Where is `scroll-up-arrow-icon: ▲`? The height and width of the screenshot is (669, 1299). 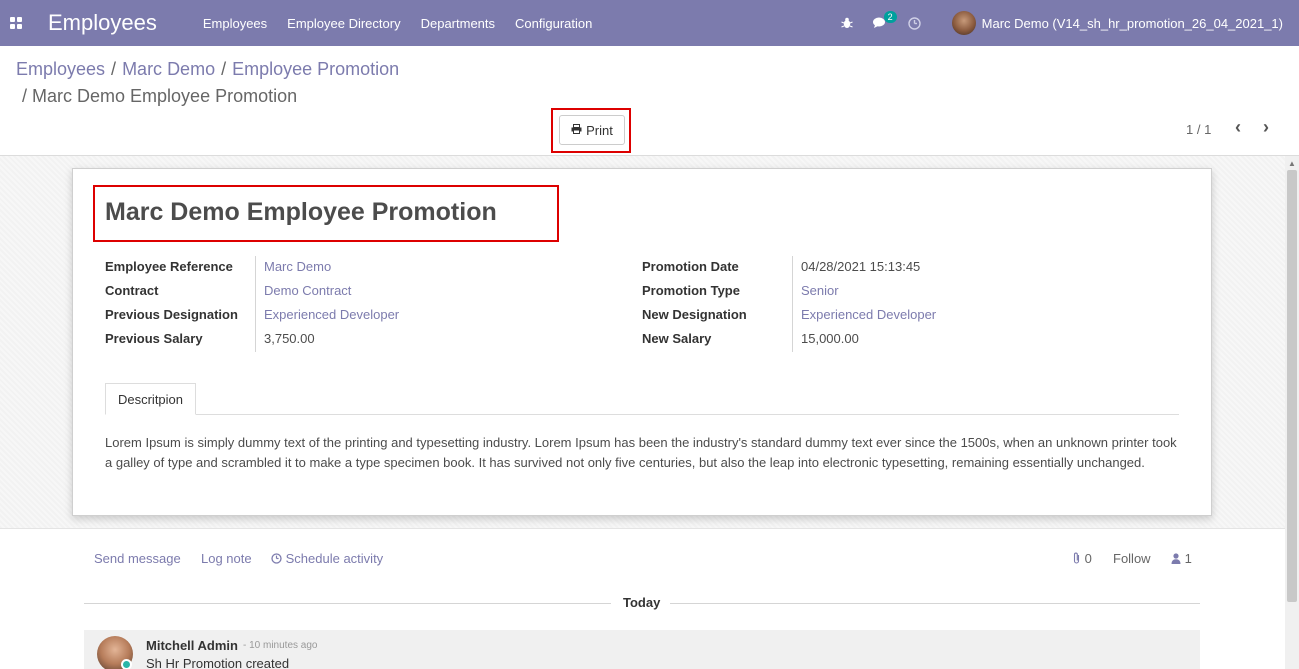 scroll-up-arrow-icon: ▲ is located at coordinates (1292, 163).